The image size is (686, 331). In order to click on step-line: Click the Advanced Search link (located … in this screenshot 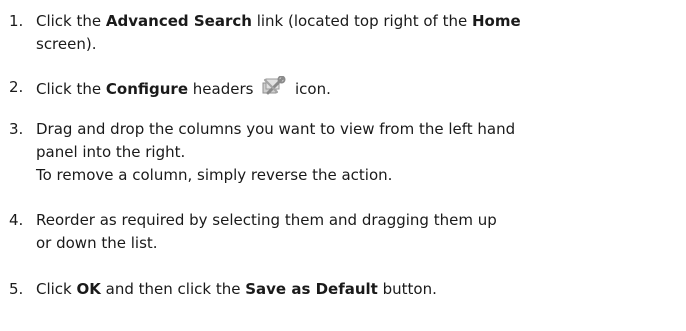, I will do `click(278, 21)`.